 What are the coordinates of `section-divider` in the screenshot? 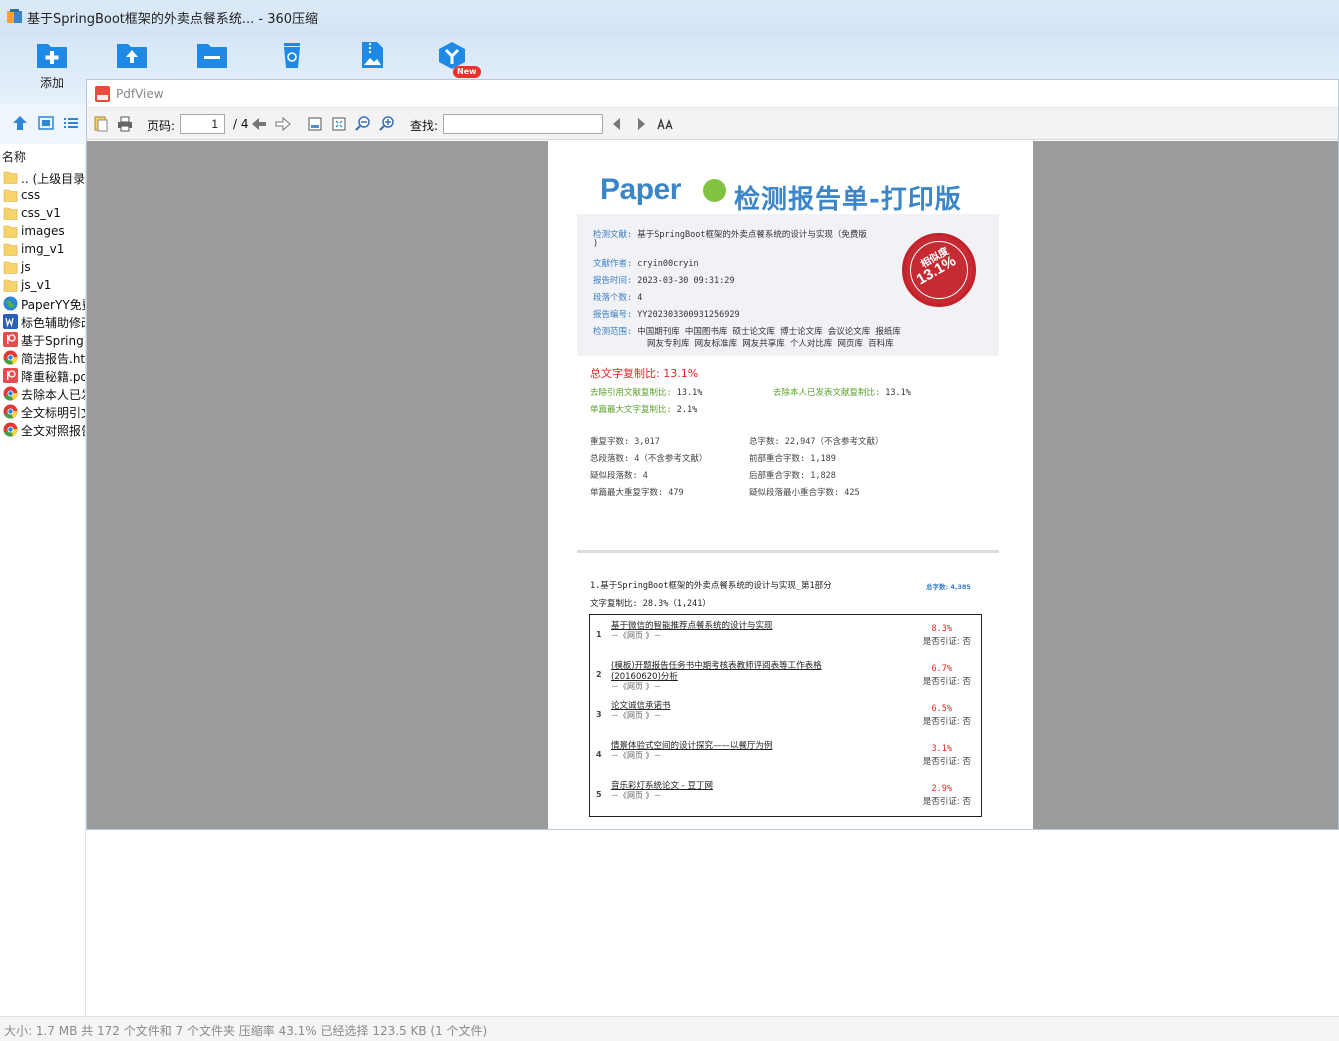 It's located at (788, 551).